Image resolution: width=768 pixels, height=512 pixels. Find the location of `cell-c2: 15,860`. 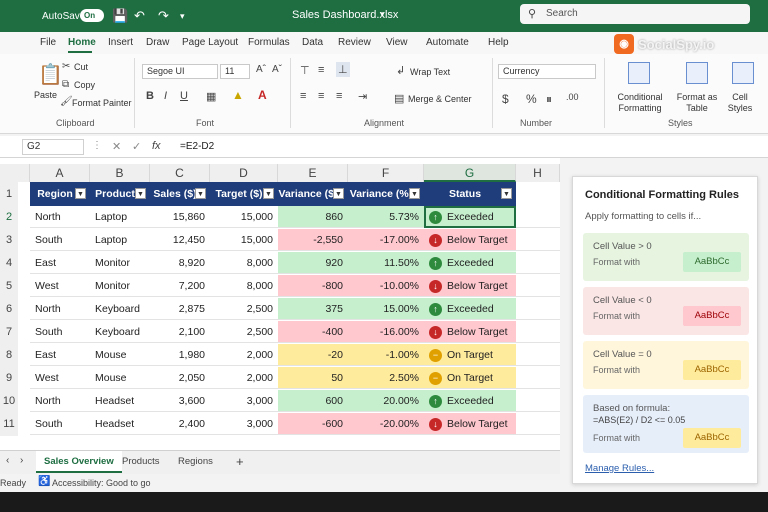

cell-c2: 15,860 is located at coordinates (180, 217).